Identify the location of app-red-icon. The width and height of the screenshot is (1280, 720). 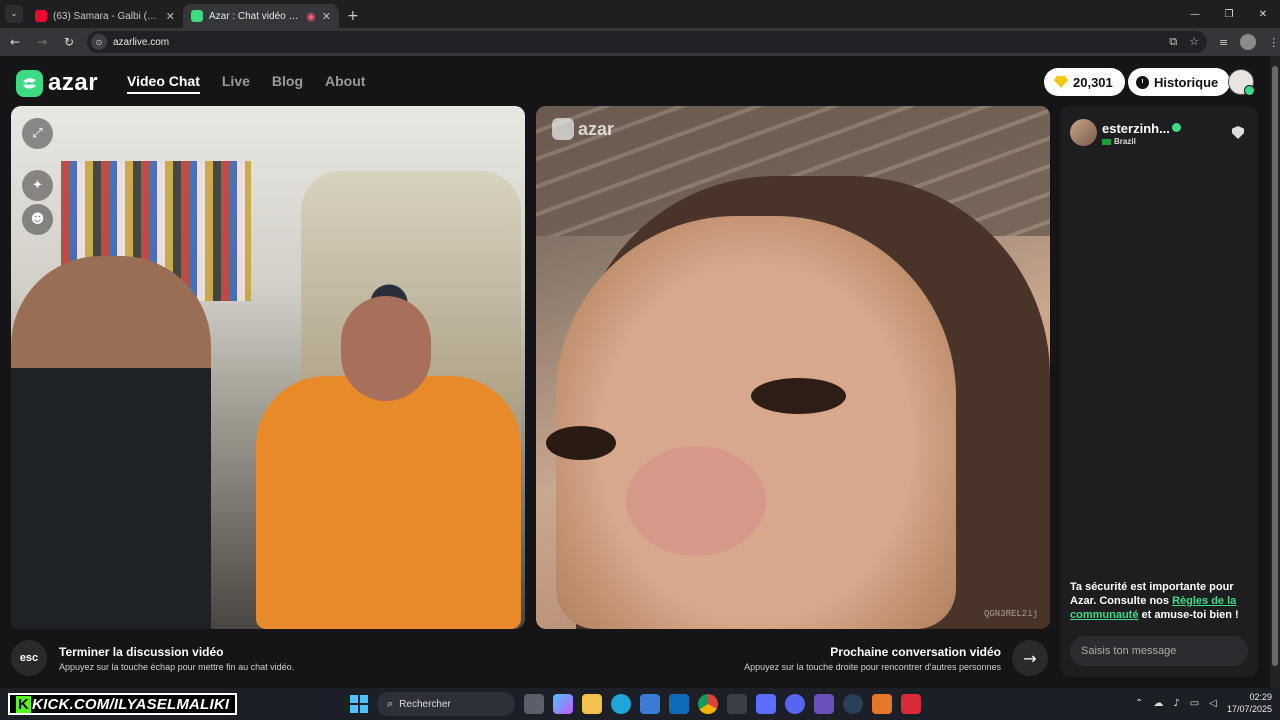
(911, 704).